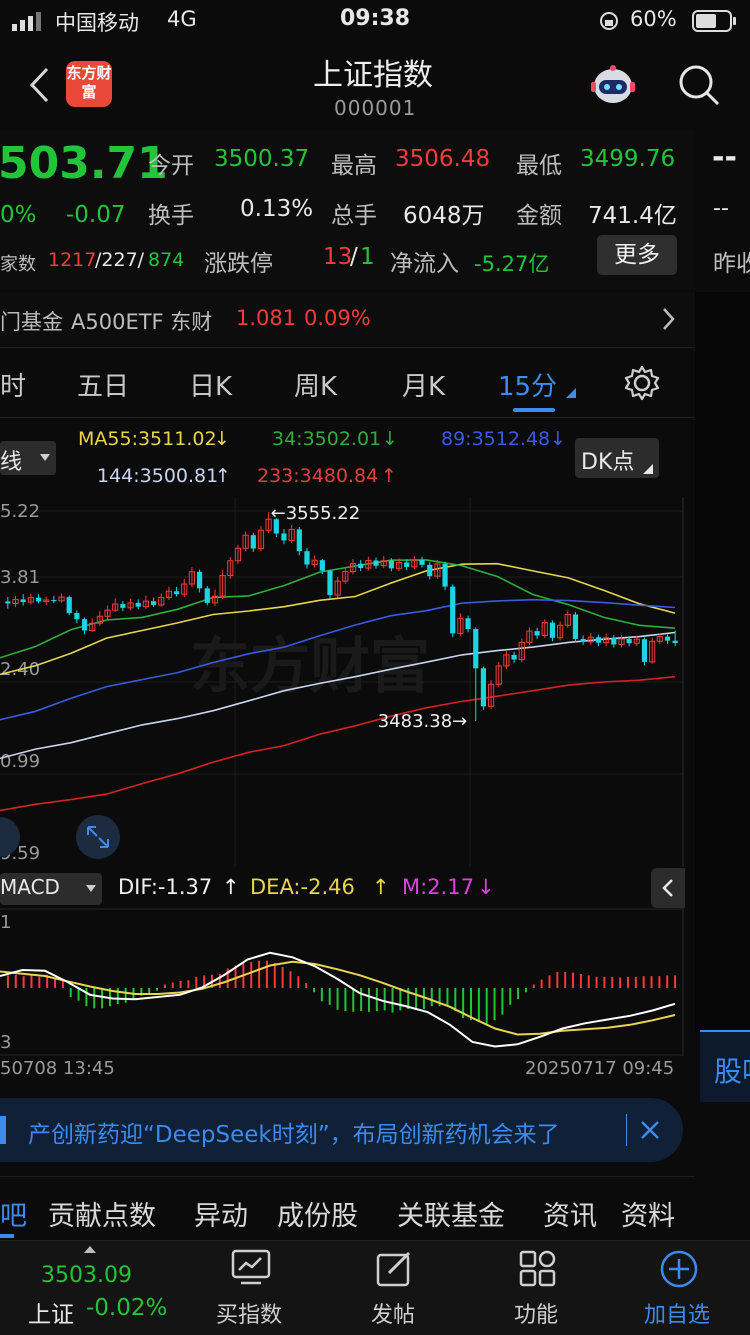  Describe the element at coordinates (18, 215) in the screenshot. I see `change-percent: 0%` at that location.